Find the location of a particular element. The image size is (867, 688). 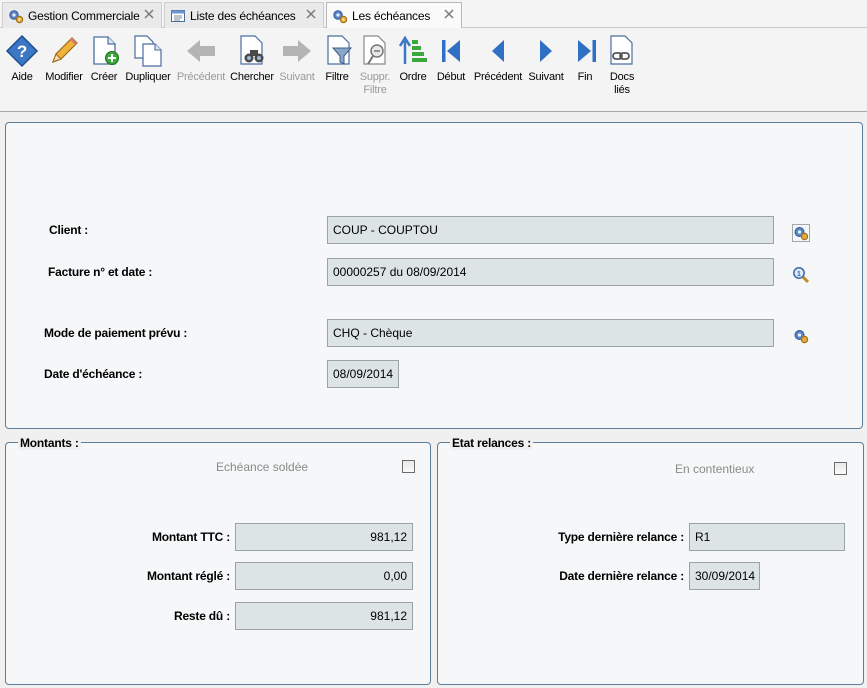

reste-du-label: Reste dû : is located at coordinates (201, 616).